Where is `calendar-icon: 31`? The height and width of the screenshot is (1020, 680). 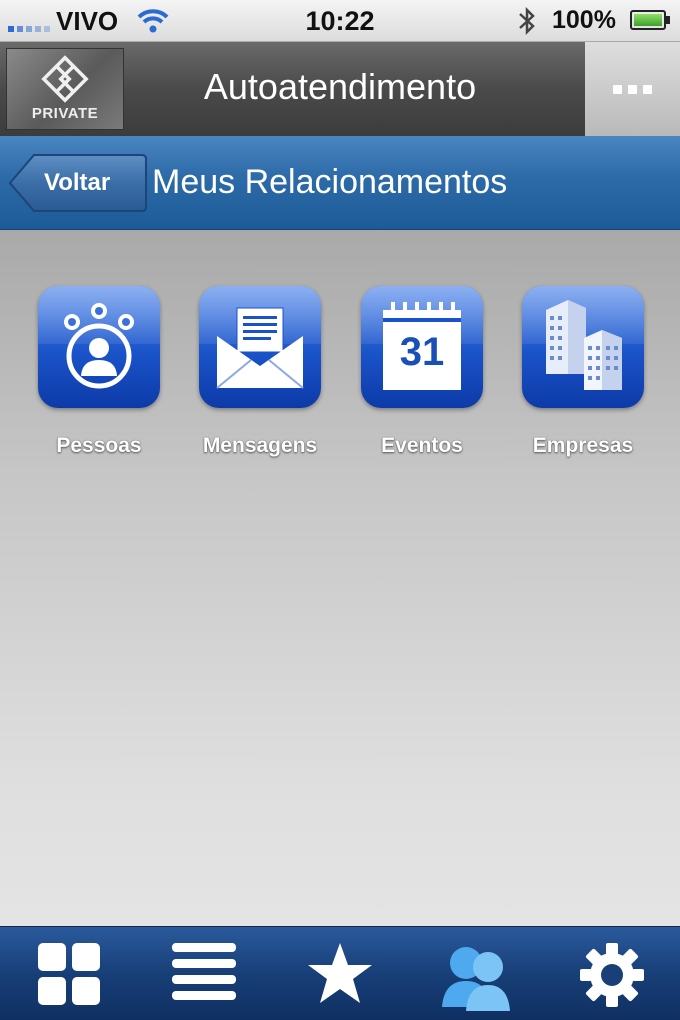
calendar-icon: 31 is located at coordinates (422, 347).